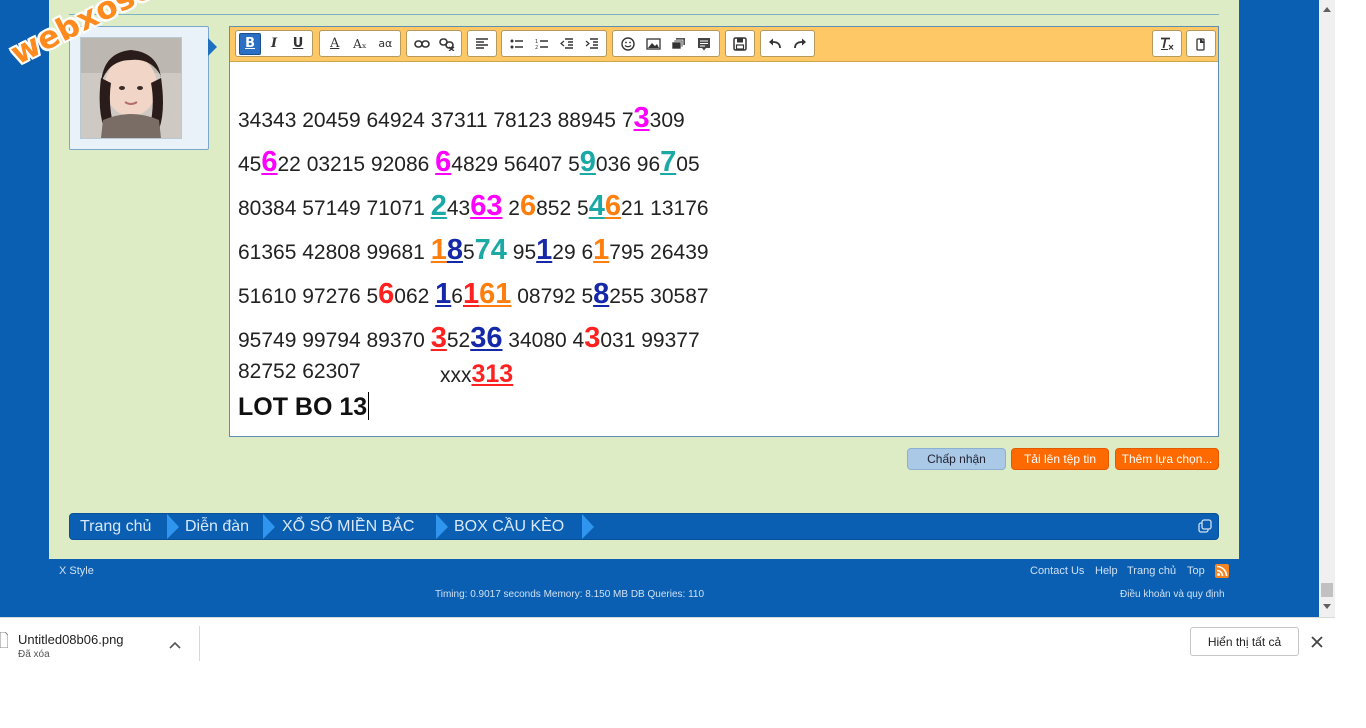 This screenshot has width=1366, height=728. Describe the element at coordinates (434, 43) in the screenshot. I see `link-group` at that location.